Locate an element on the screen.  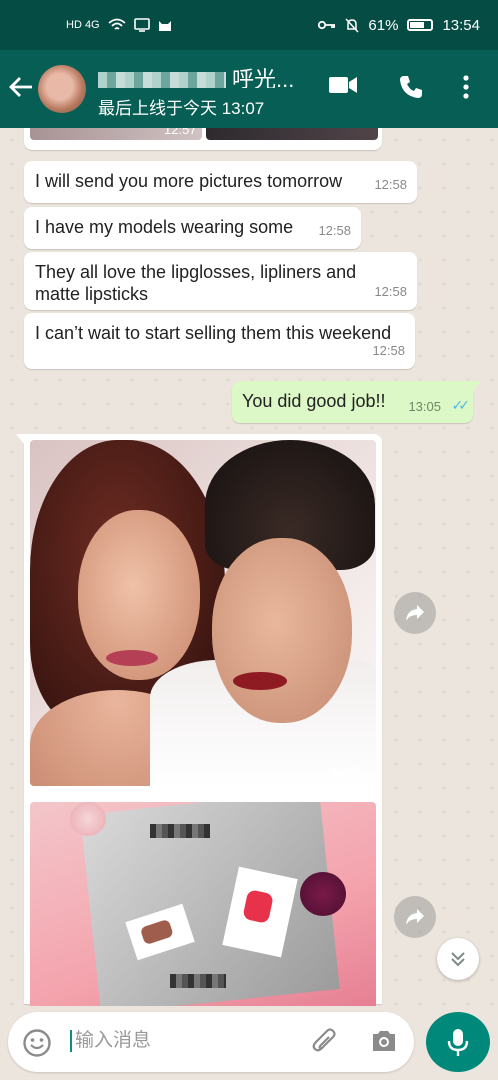
chevron-double-down-icon is located at coordinates (458, 959).